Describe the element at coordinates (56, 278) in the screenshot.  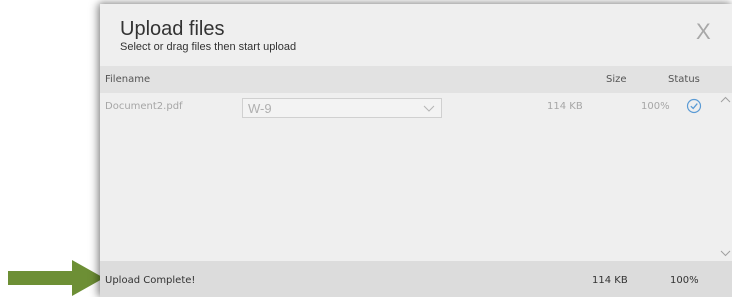
I see `pointer-arrow-icon` at that location.